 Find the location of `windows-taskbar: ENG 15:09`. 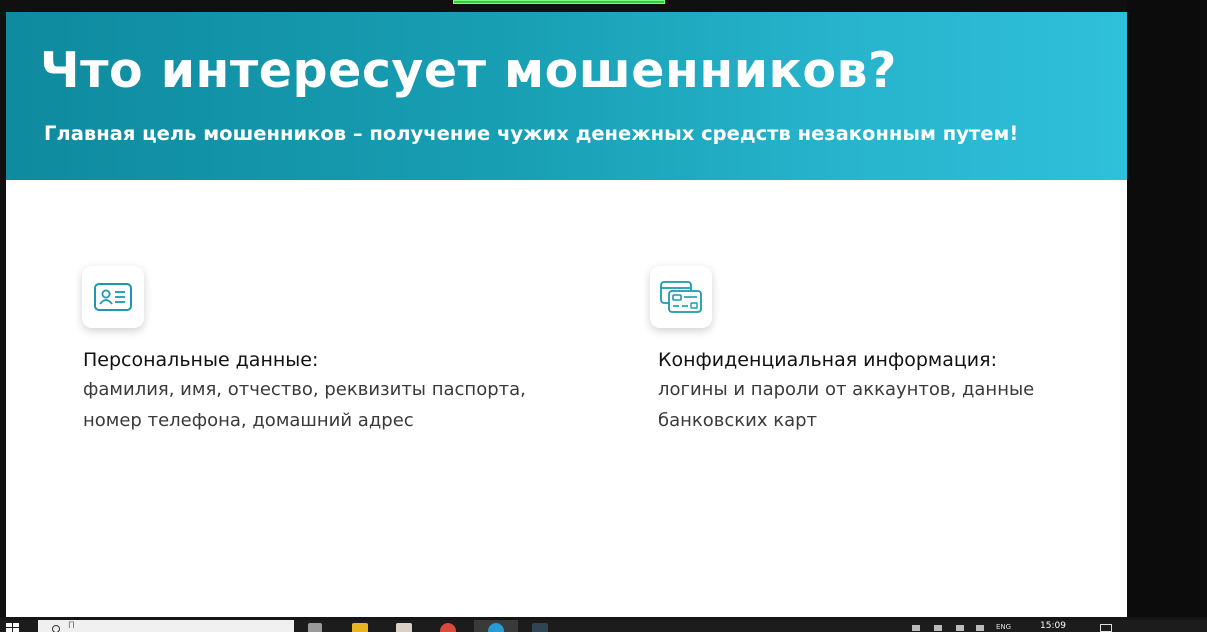

windows-taskbar: ENG 15:09 is located at coordinates (603, 626).